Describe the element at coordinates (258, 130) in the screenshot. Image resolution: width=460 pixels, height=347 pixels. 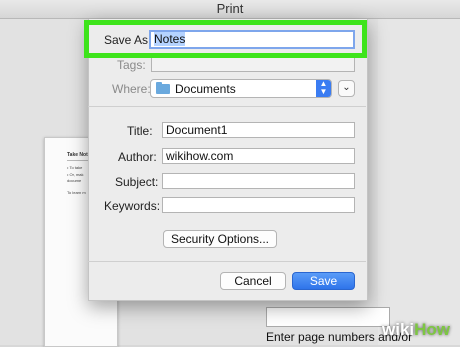
I see `title-input: Document1` at that location.